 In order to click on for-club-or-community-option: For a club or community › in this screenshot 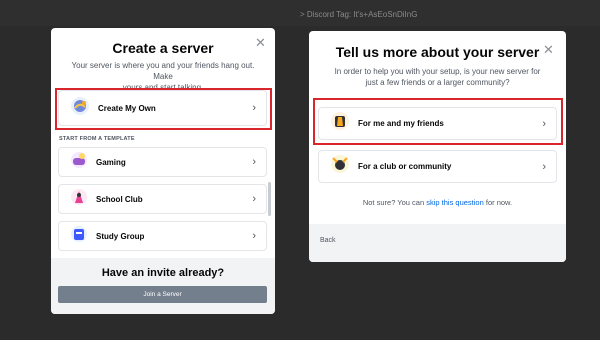, I will do `click(437, 166)`.